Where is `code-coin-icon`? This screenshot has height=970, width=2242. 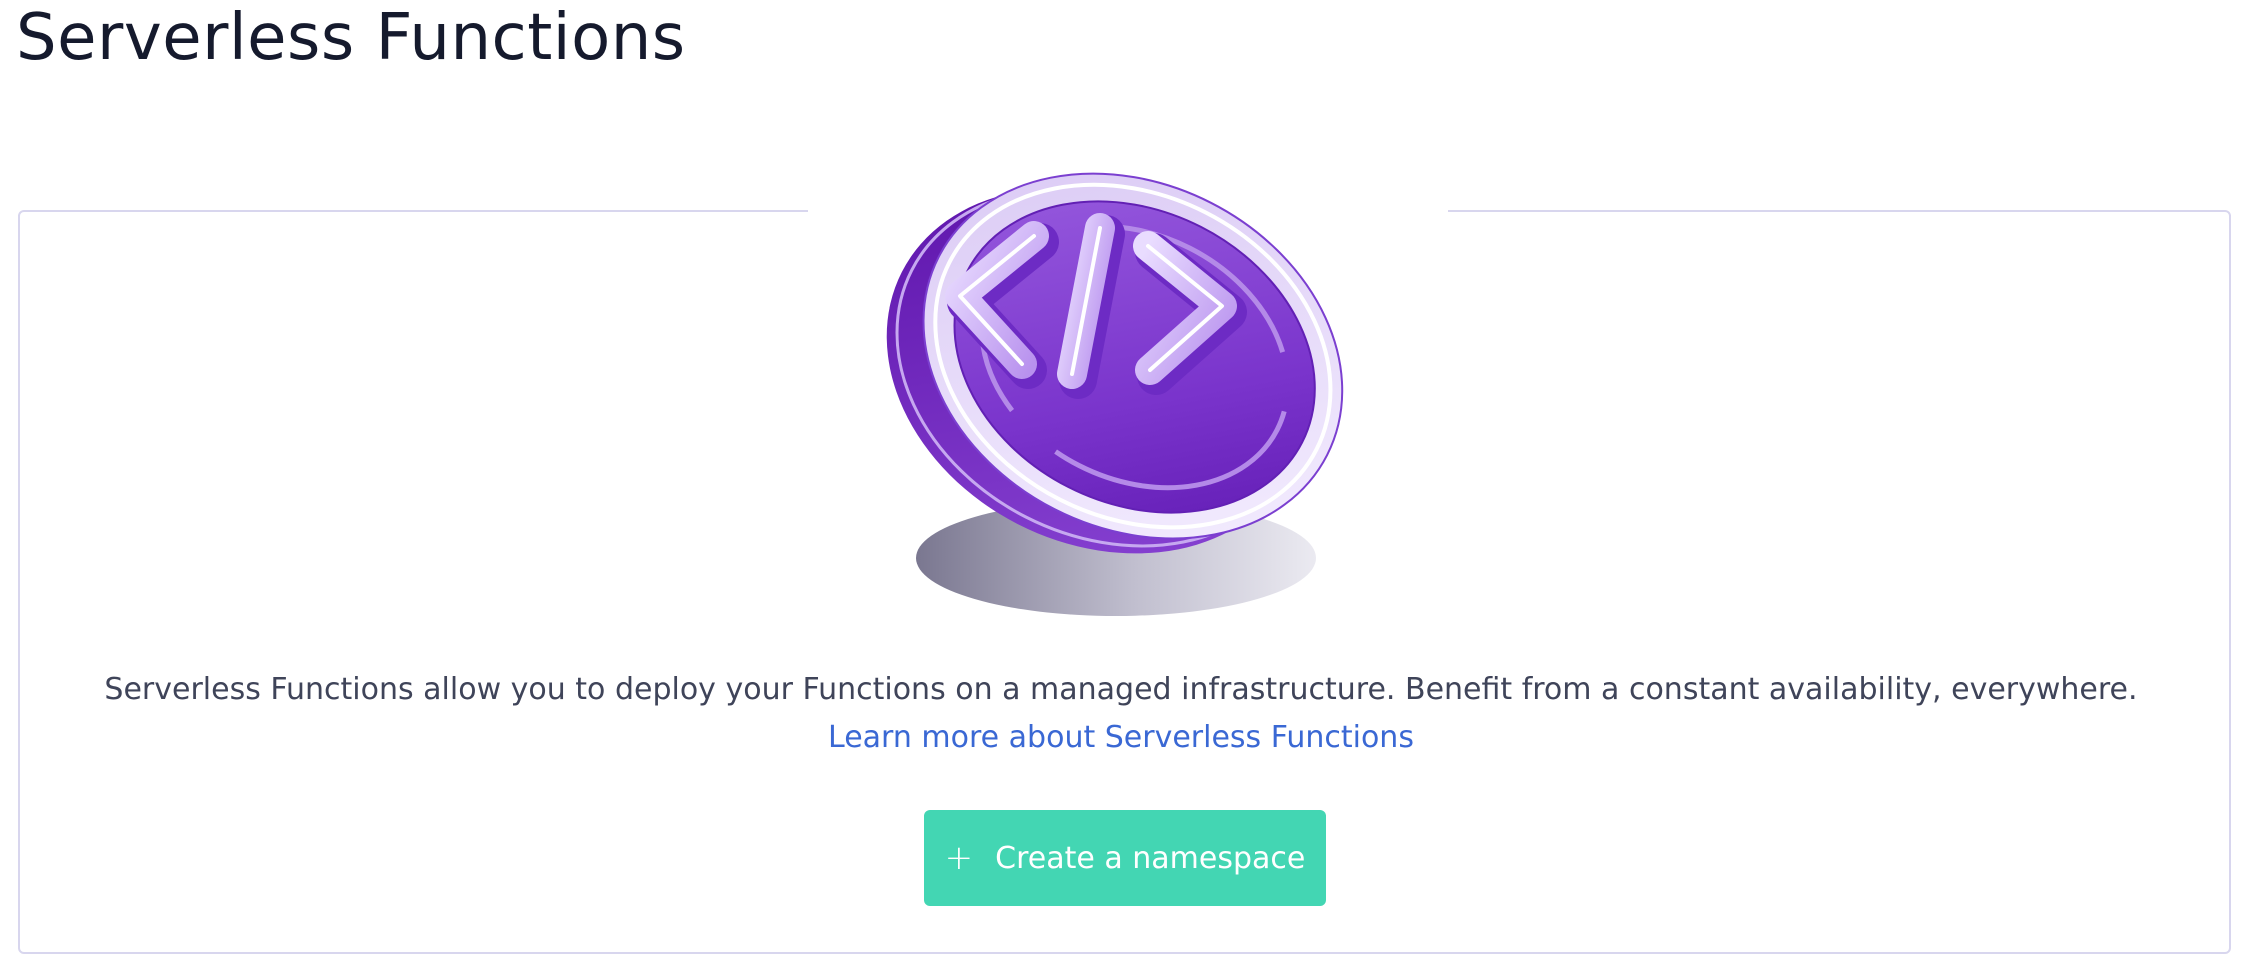 code-coin-icon is located at coordinates (1128, 380).